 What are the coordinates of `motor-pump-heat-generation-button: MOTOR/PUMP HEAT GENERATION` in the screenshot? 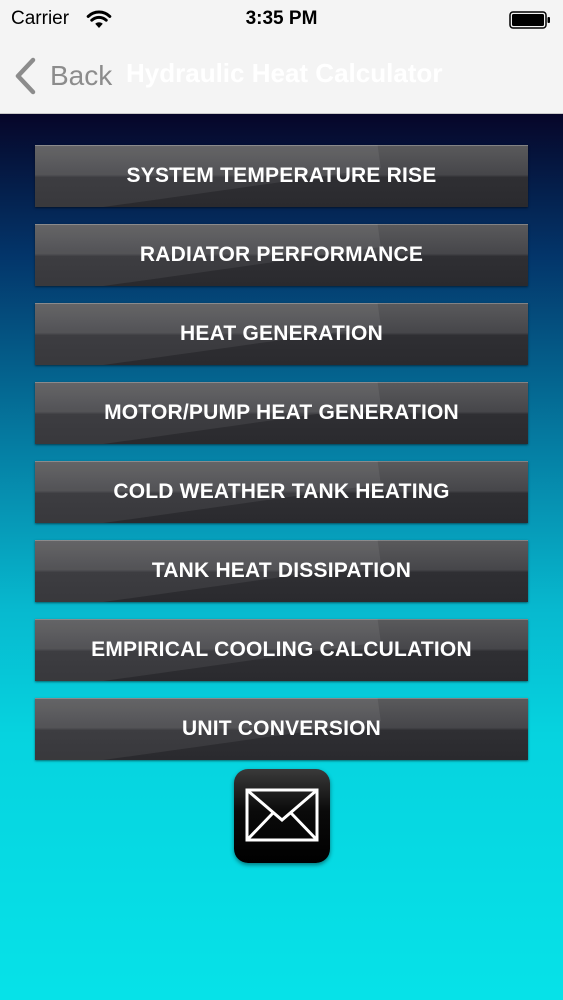 It's located at (281, 413).